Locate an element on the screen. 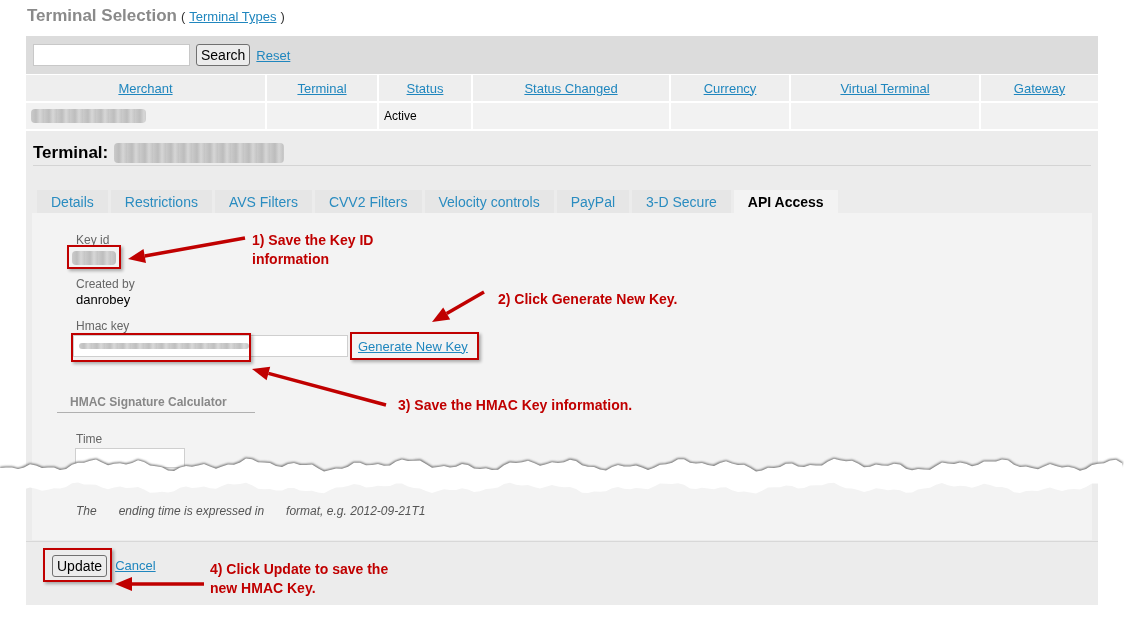 This screenshot has height=627, width=1124. update-button: Update is located at coordinates (80, 566).